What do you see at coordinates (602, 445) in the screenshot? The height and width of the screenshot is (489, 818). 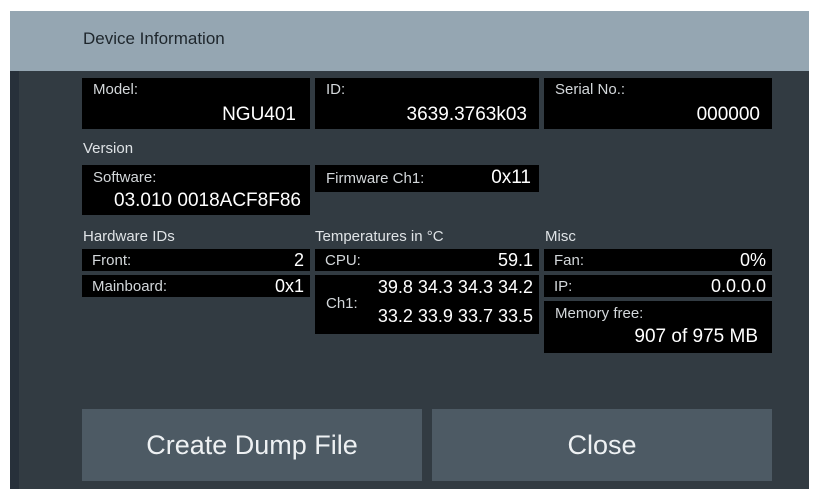 I see `close-button: Close` at bounding box center [602, 445].